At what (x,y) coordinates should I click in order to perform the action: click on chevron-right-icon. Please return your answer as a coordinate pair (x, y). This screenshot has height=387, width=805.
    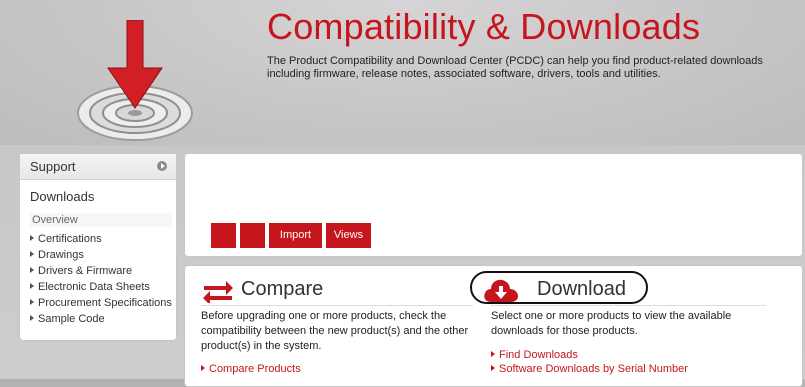
    Looking at the image, I should click on (162, 166).